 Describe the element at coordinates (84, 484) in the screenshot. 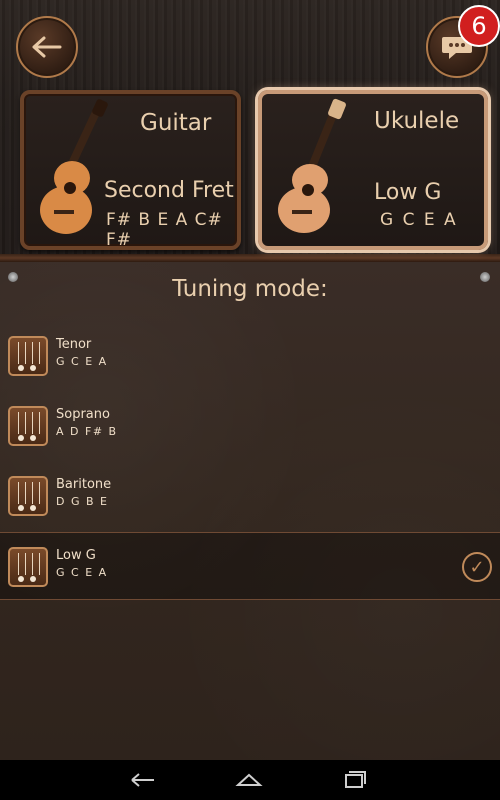

I see `tuning-mode-name: Baritone` at that location.